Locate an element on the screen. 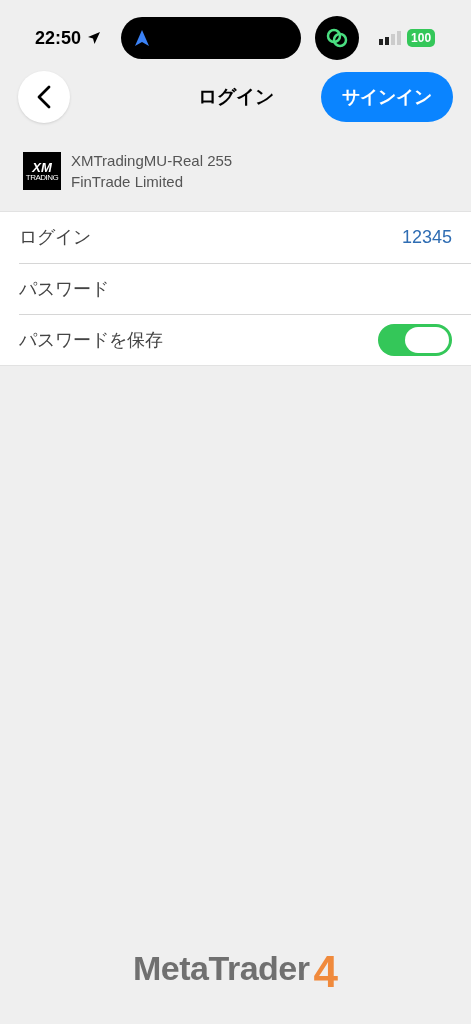  signal-icon is located at coordinates (390, 38).